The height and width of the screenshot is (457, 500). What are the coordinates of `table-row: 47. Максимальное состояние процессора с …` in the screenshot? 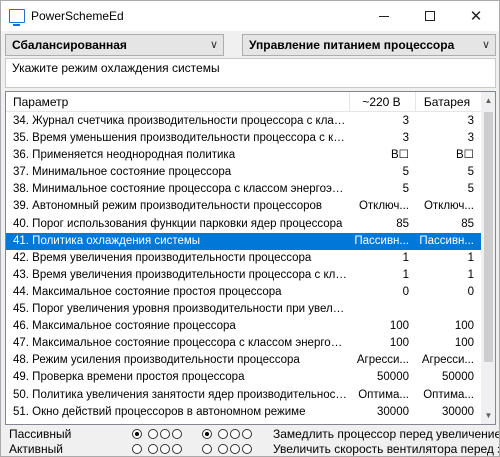 It's located at (243, 343).